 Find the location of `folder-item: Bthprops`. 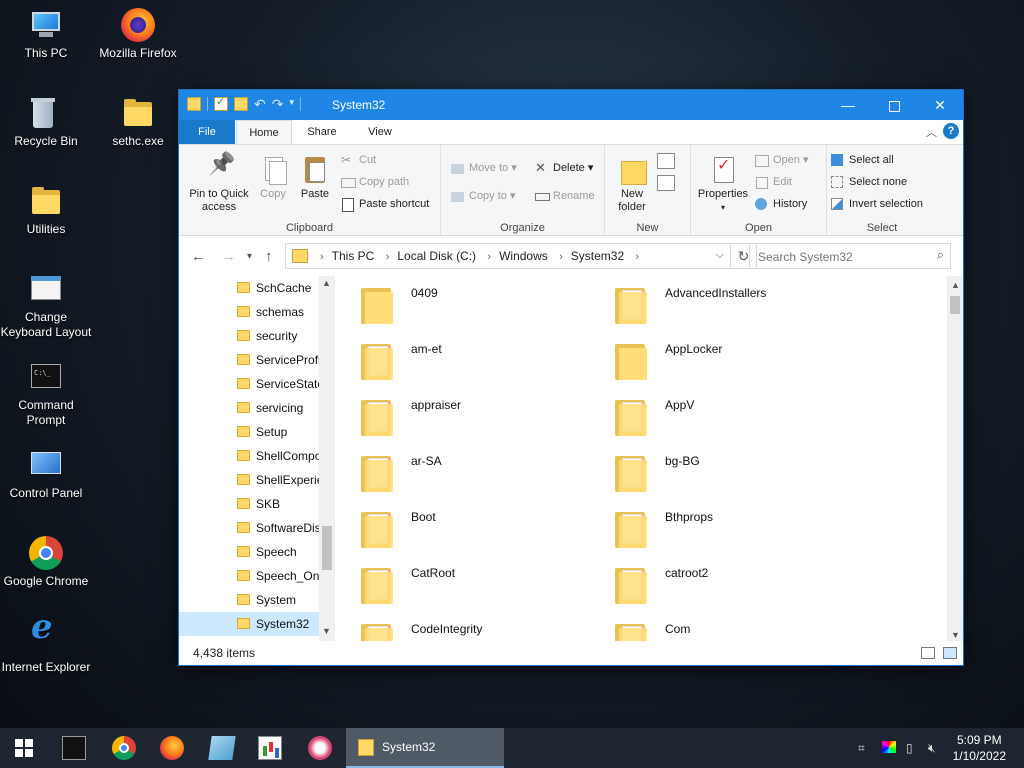

folder-item: Bthprops is located at coordinates (716, 528).